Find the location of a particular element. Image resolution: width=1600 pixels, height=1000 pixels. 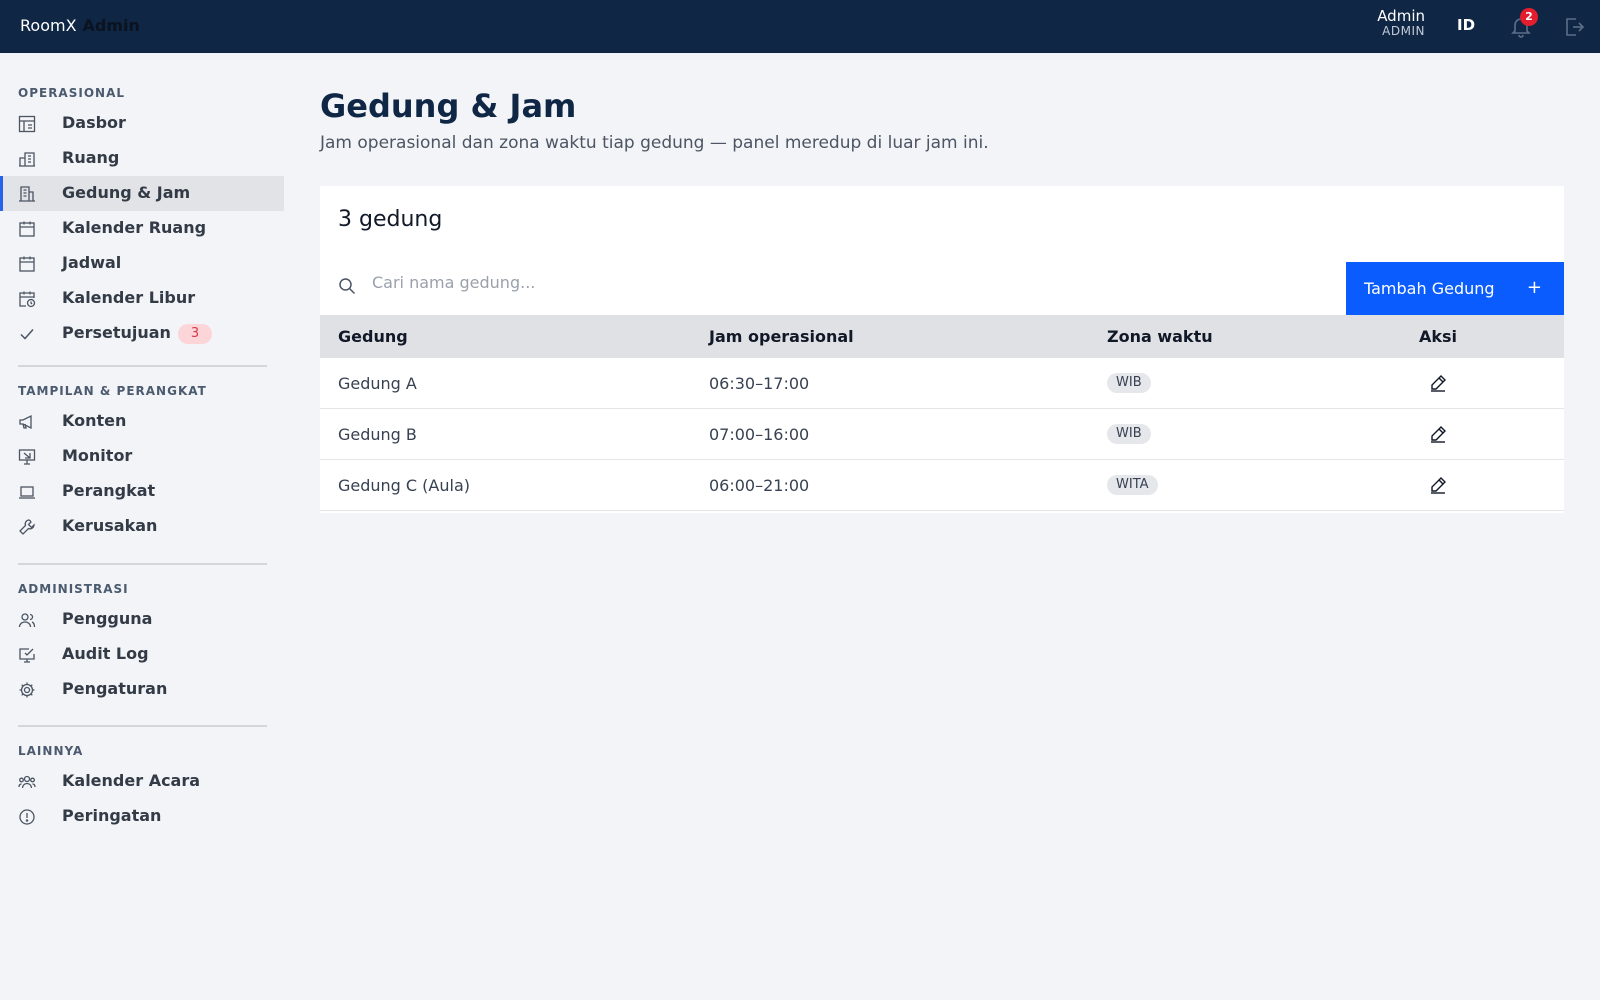

building-icon is located at coordinates (27, 194).